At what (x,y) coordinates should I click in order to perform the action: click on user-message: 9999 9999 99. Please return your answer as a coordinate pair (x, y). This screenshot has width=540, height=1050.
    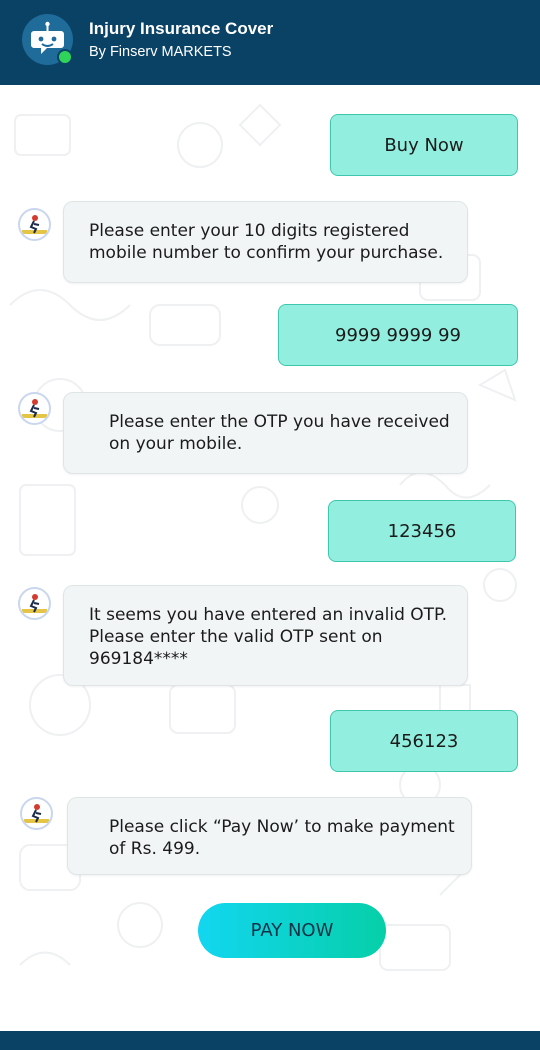
    Looking at the image, I should click on (398, 335).